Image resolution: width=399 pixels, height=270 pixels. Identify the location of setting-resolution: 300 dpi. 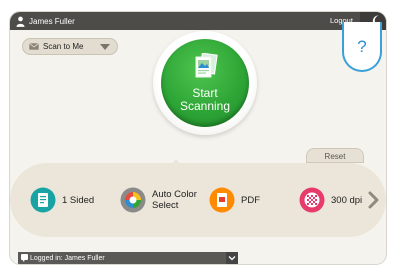
(330, 200).